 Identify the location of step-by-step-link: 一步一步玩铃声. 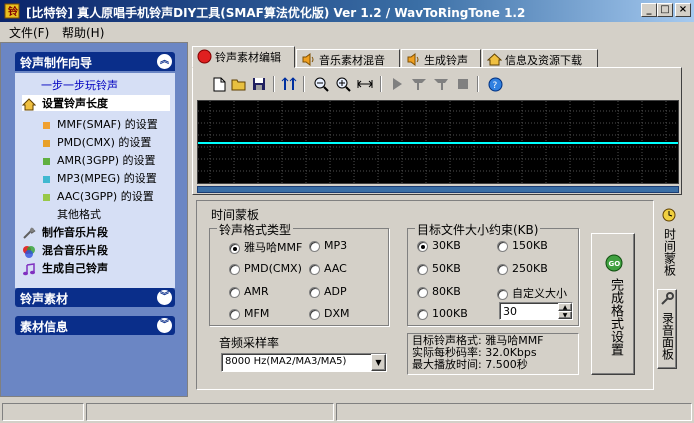
(79, 85).